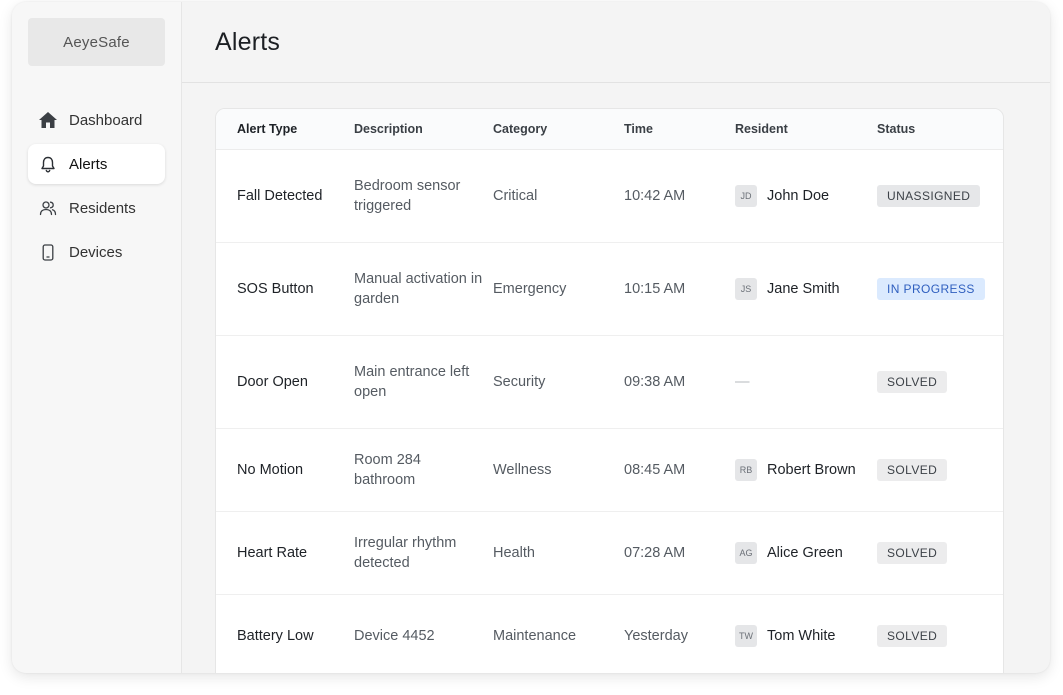 This screenshot has width=1063, height=695. What do you see at coordinates (285, 470) in the screenshot?
I see `alert-type: No Motion` at bounding box center [285, 470].